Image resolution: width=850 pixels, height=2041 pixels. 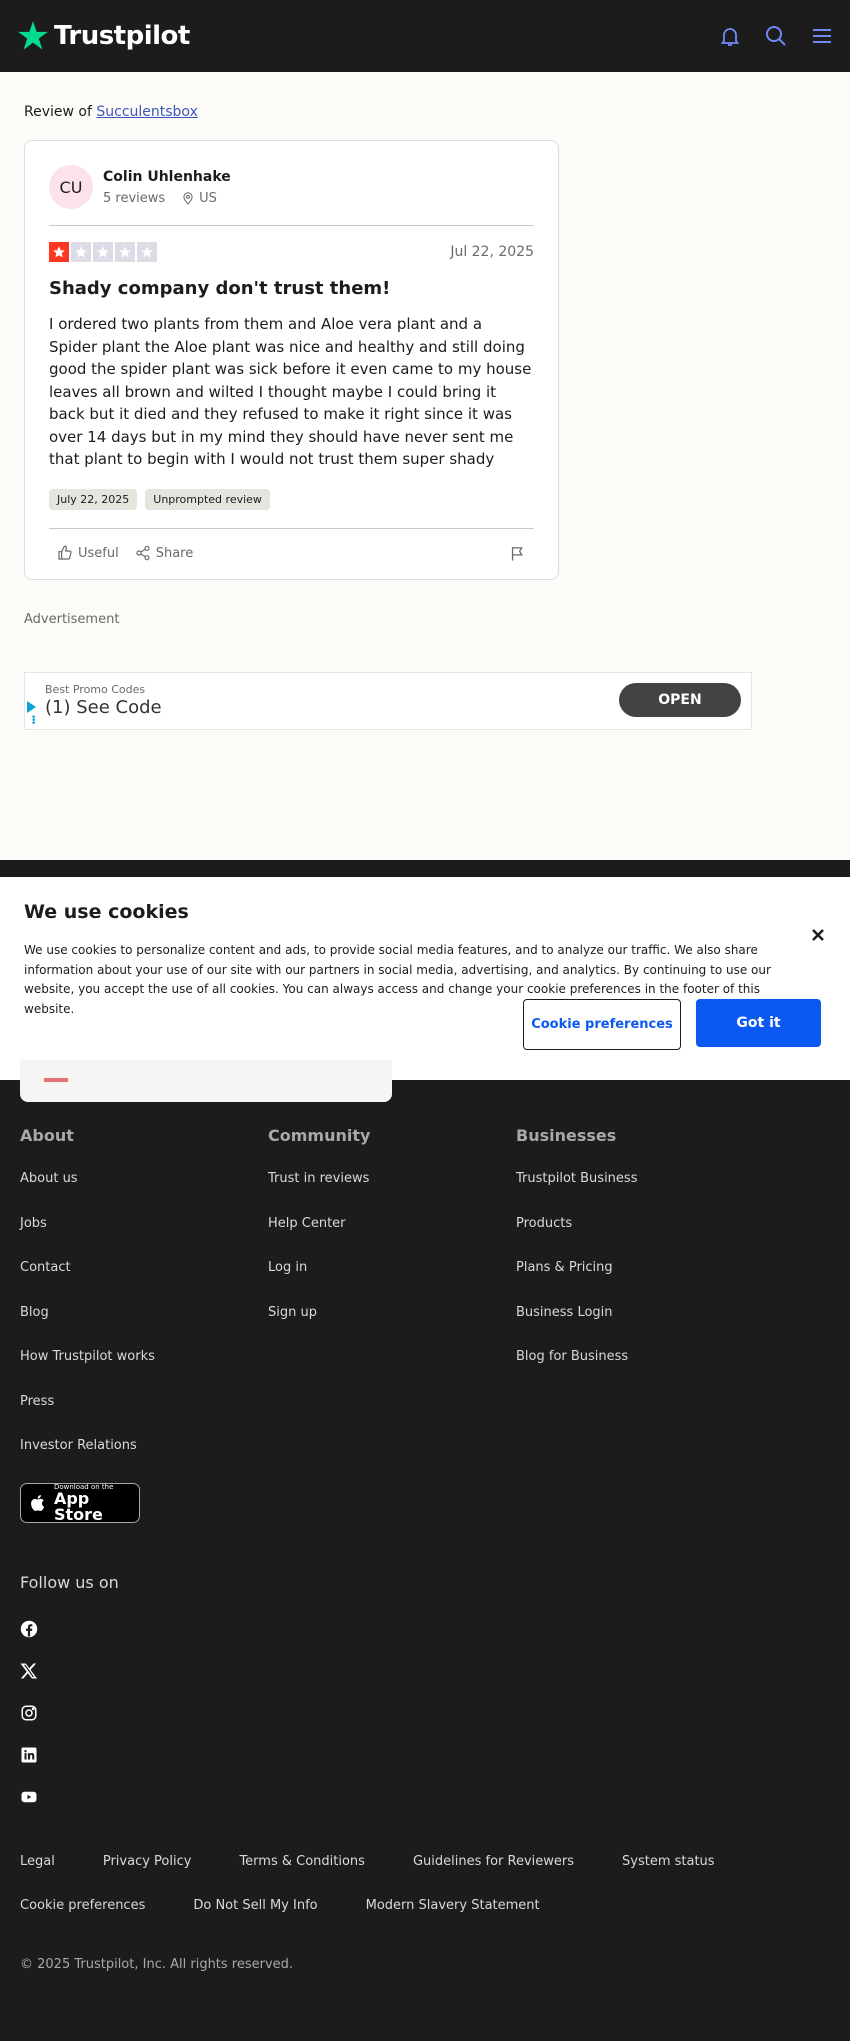 What do you see at coordinates (33, 721) in the screenshot?
I see `ad-menu-icon: • • •` at bounding box center [33, 721].